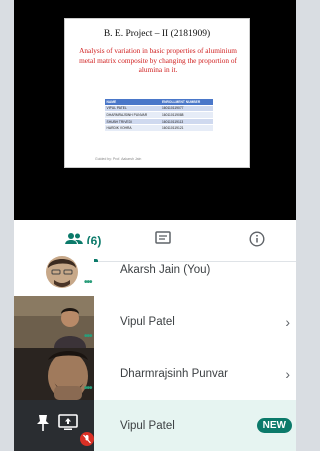 This screenshot has height=451, width=320. I want to click on participant-name: Dharmrajsinh Punvar, so click(174, 374).